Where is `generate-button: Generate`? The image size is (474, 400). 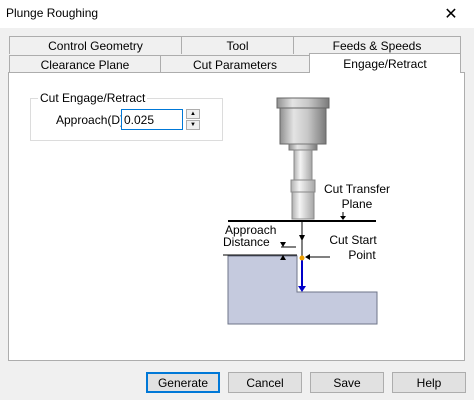
generate-button: Generate is located at coordinates (183, 382).